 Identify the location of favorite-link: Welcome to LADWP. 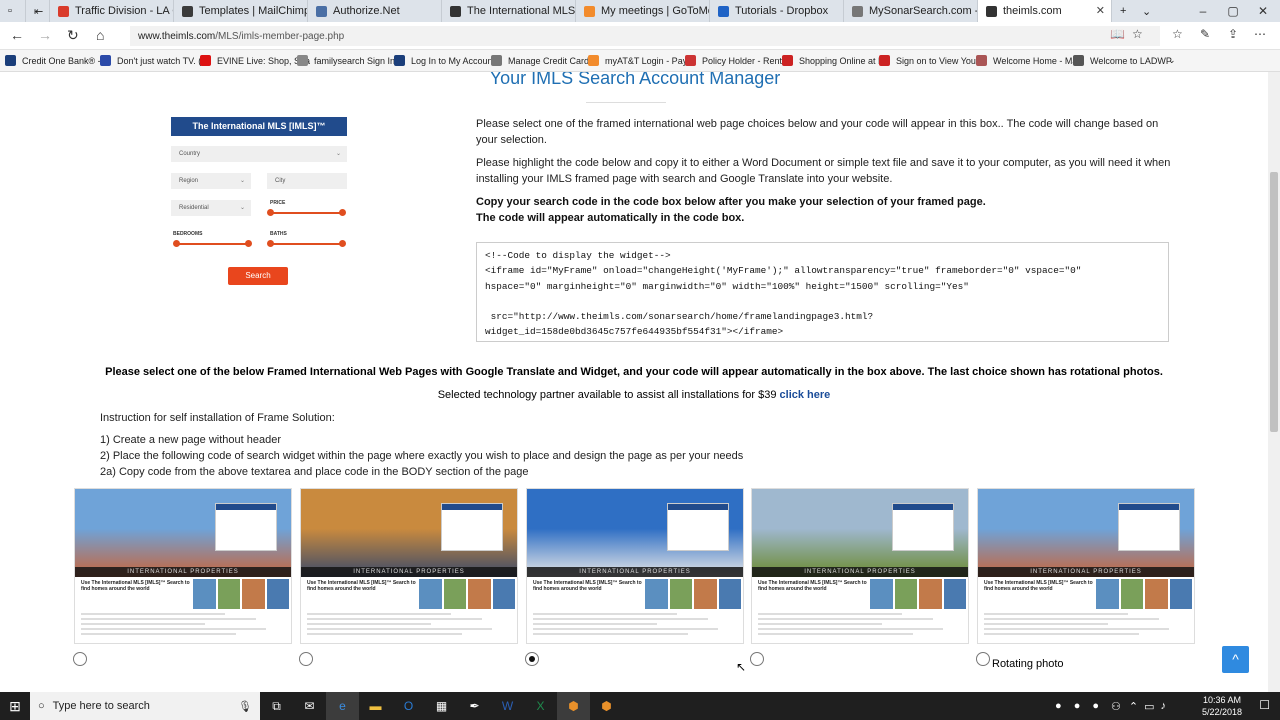
(1120, 60).